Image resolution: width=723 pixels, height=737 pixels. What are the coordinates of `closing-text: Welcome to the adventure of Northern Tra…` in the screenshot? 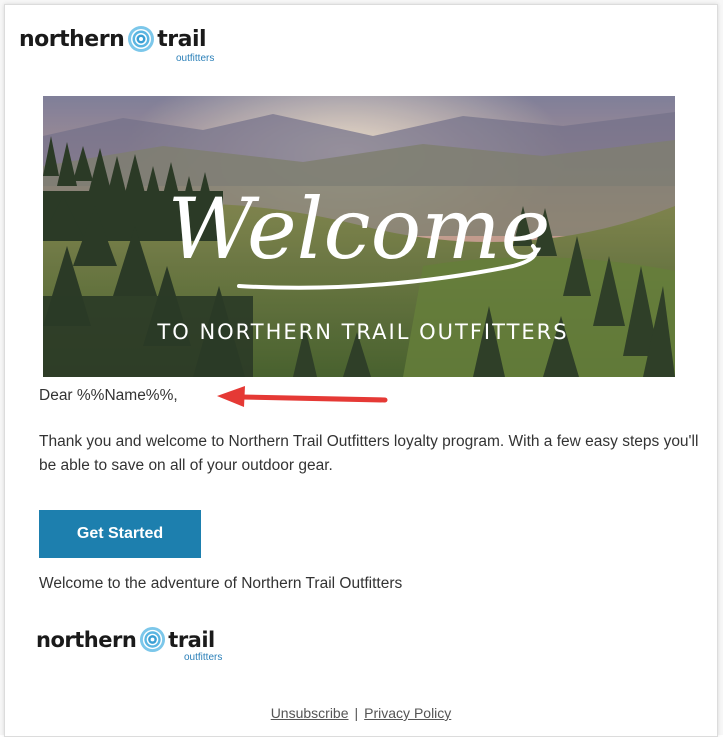 It's located at (221, 583).